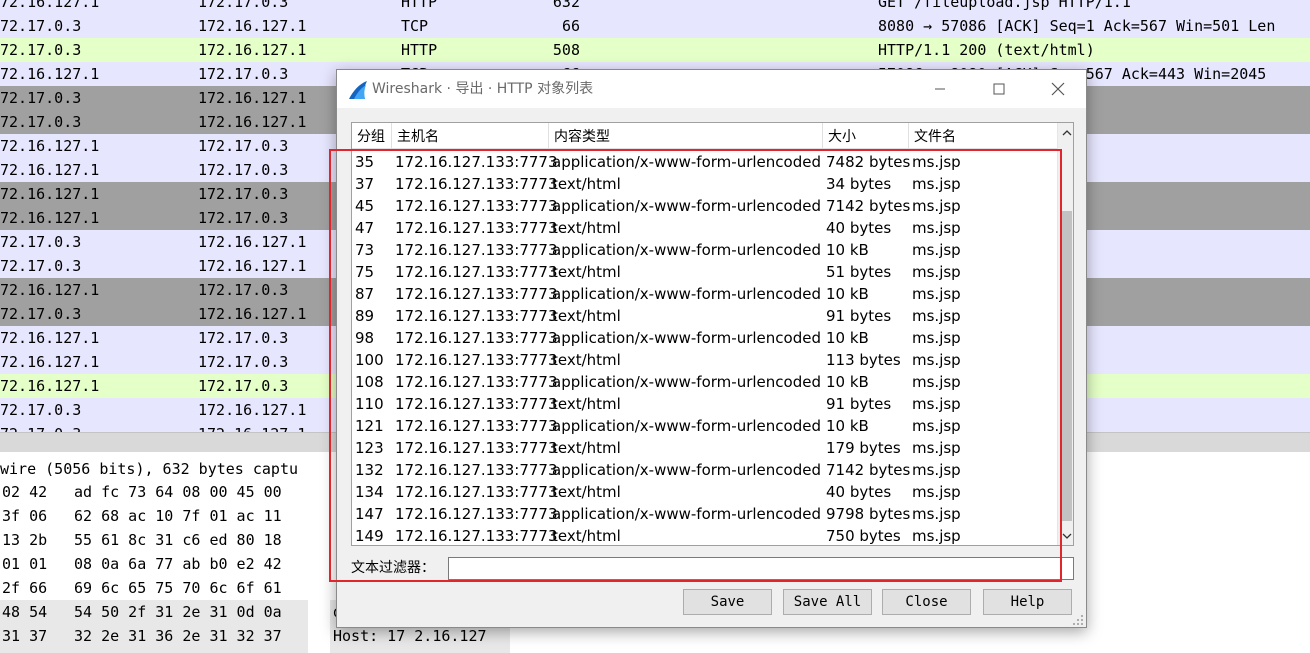  What do you see at coordinates (727, 602) in the screenshot?
I see `save-button: Save` at bounding box center [727, 602].